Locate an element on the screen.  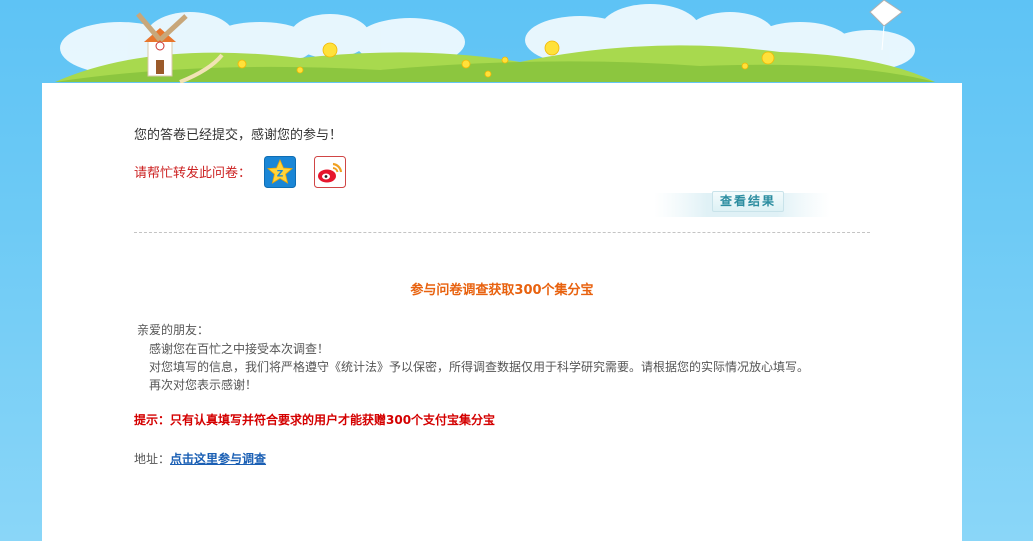
view-results-button: 查看结果 is located at coordinates (742, 205).